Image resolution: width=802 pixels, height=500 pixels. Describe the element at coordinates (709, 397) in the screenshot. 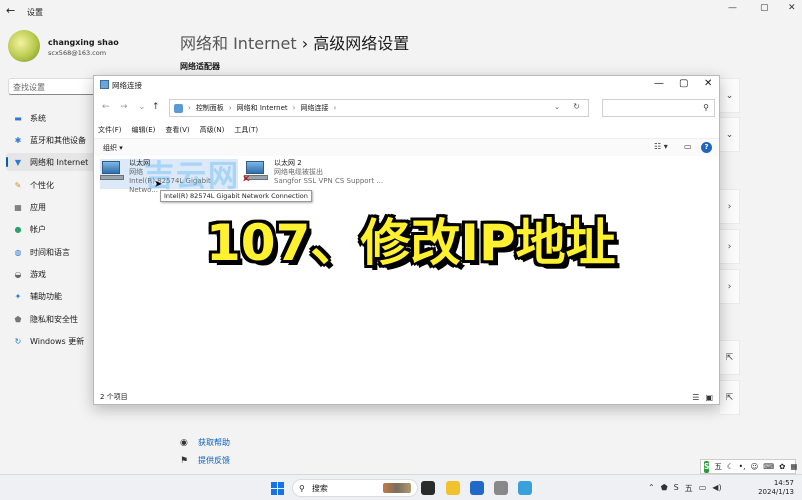

I see `large-icons-view-icon: ▣` at that location.